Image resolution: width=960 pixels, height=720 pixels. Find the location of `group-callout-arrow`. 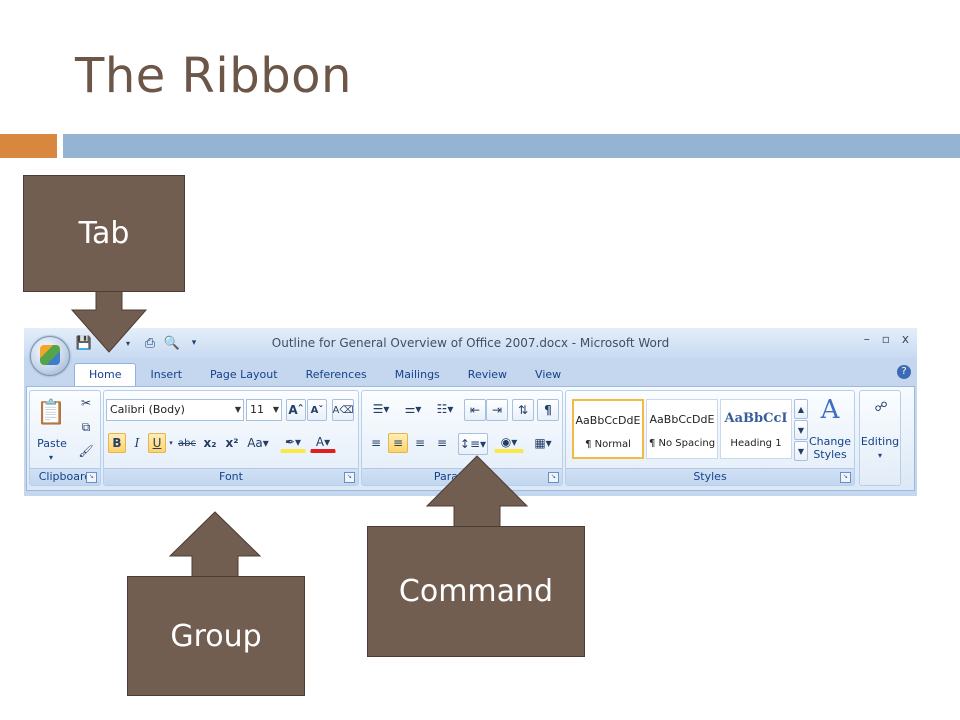

group-callout-arrow is located at coordinates (215, 545).